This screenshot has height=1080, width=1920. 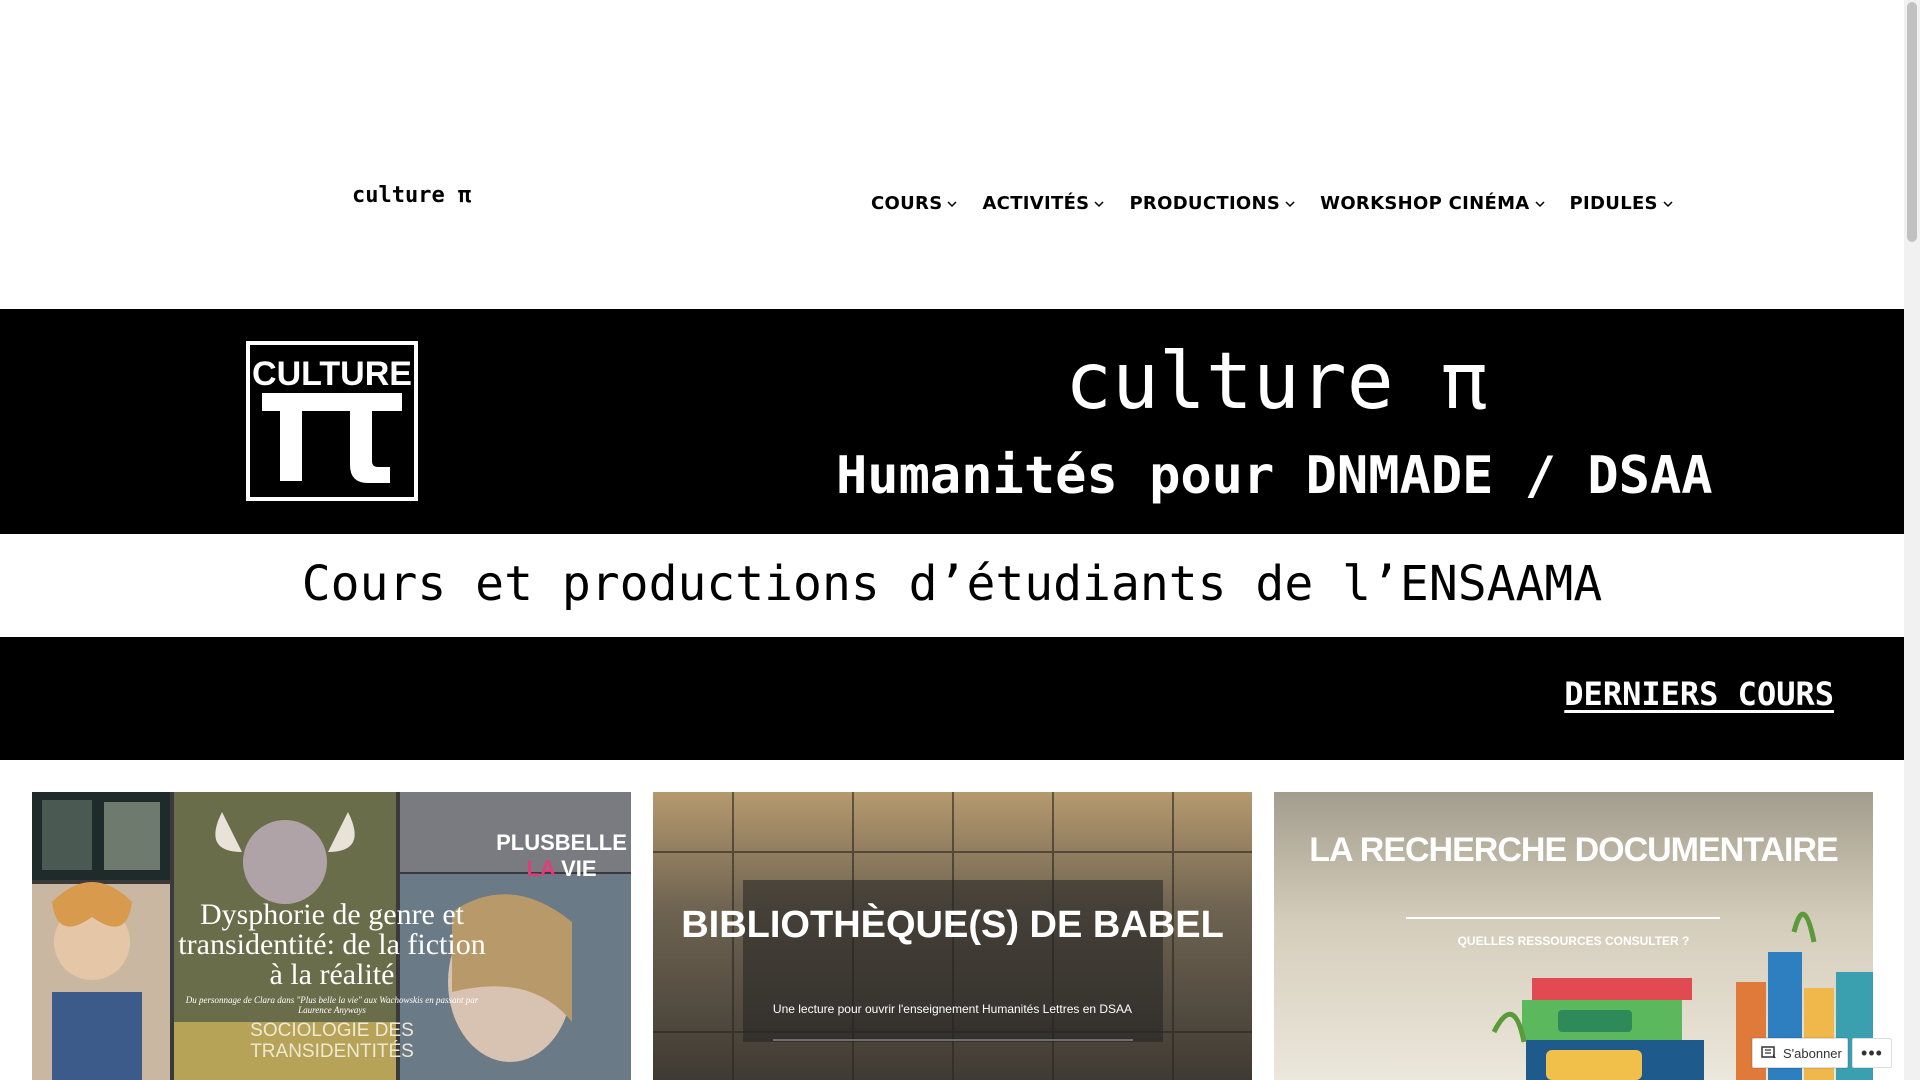 I want to click on scrollbar-thumb, so click(x=1912, y=122).